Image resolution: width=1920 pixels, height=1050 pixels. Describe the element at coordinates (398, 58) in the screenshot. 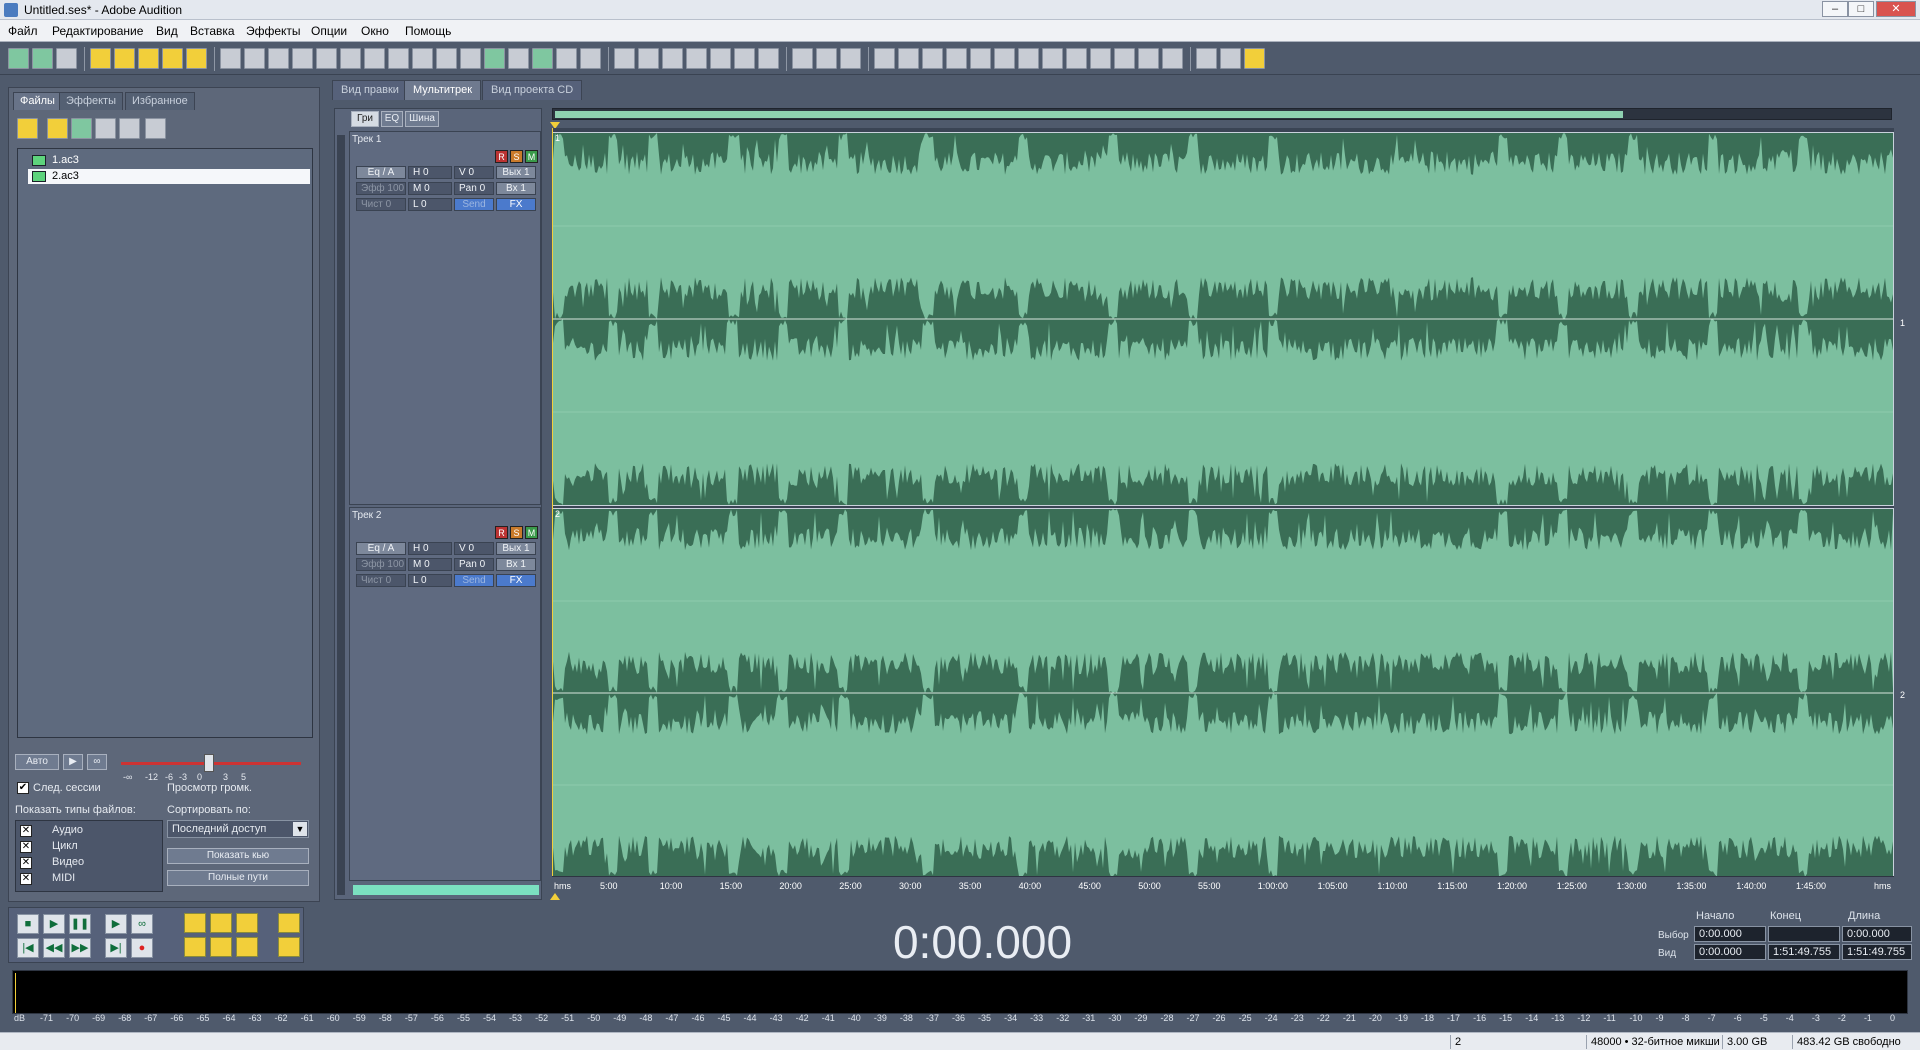

I see `loop-icon` at that location.